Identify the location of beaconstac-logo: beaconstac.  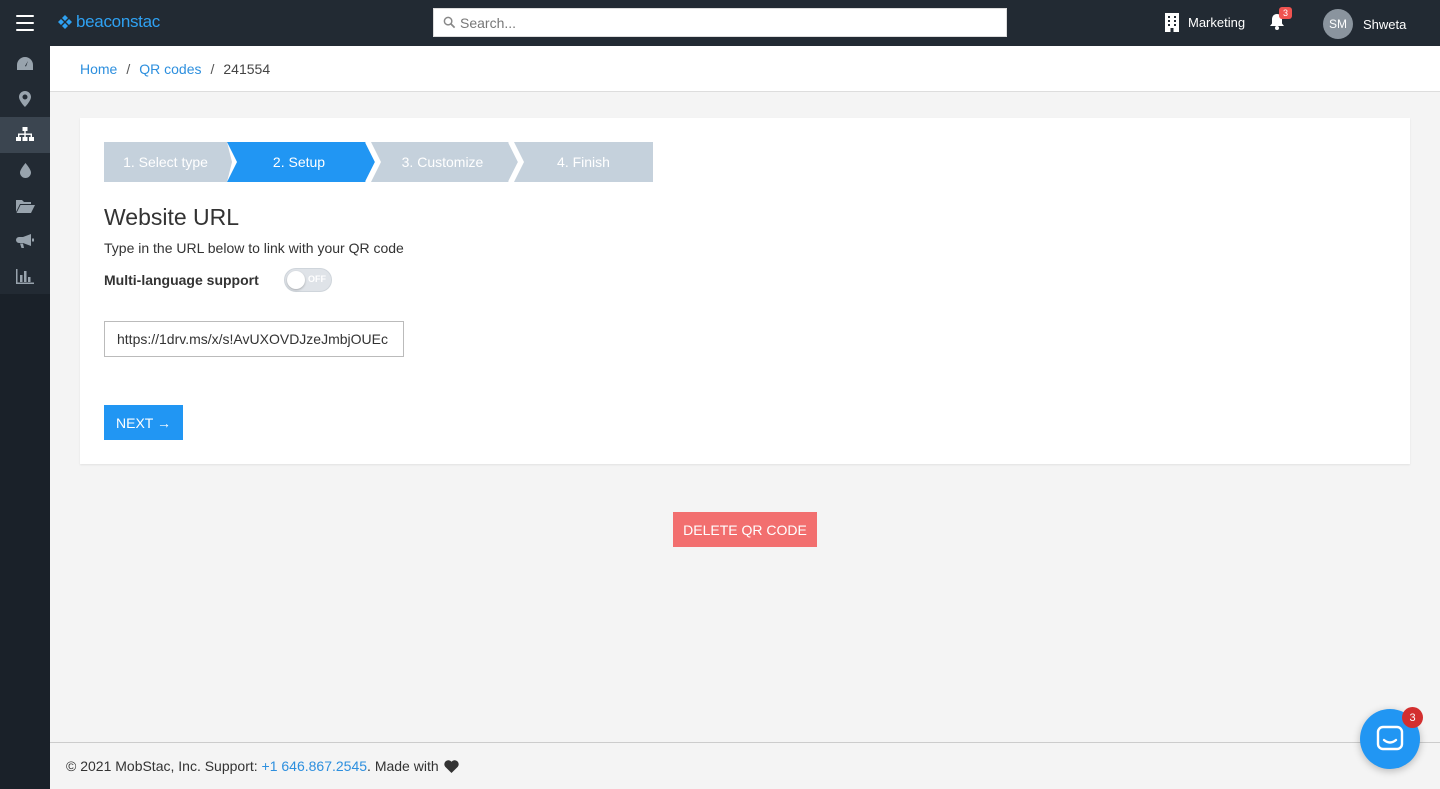
(108, 22).